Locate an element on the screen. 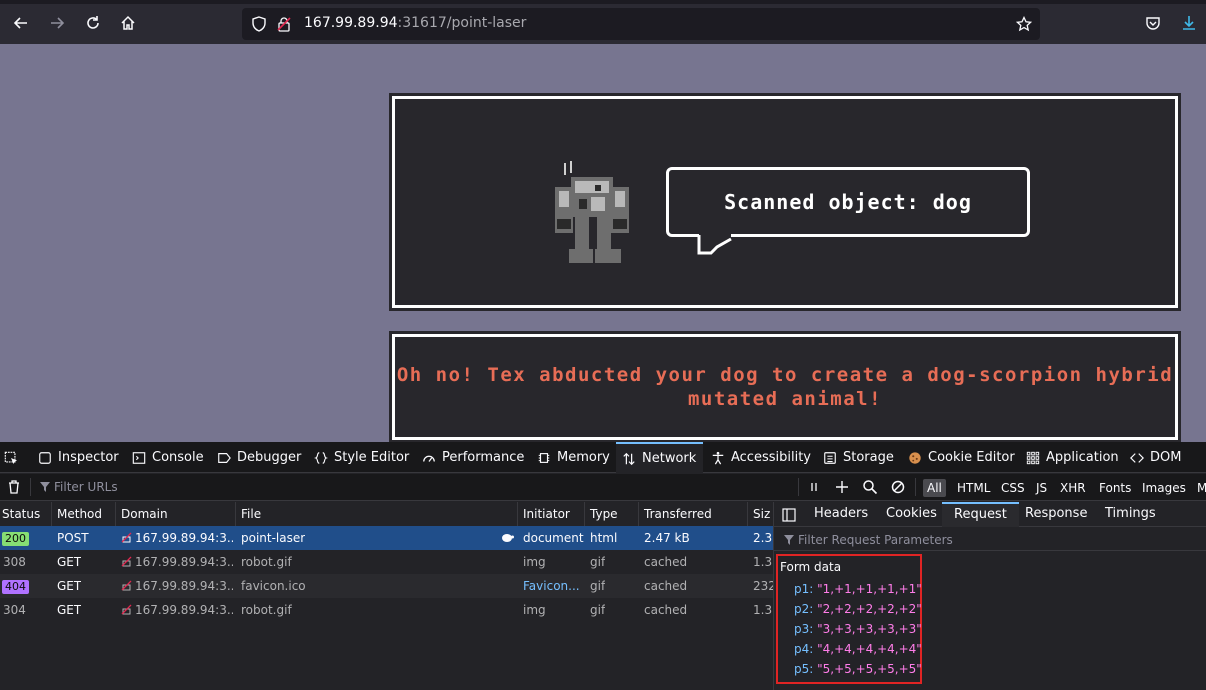 Image resolution: width=1206 pixels, height=690 pixels. download-icon is located at coordinates (1189, 23).